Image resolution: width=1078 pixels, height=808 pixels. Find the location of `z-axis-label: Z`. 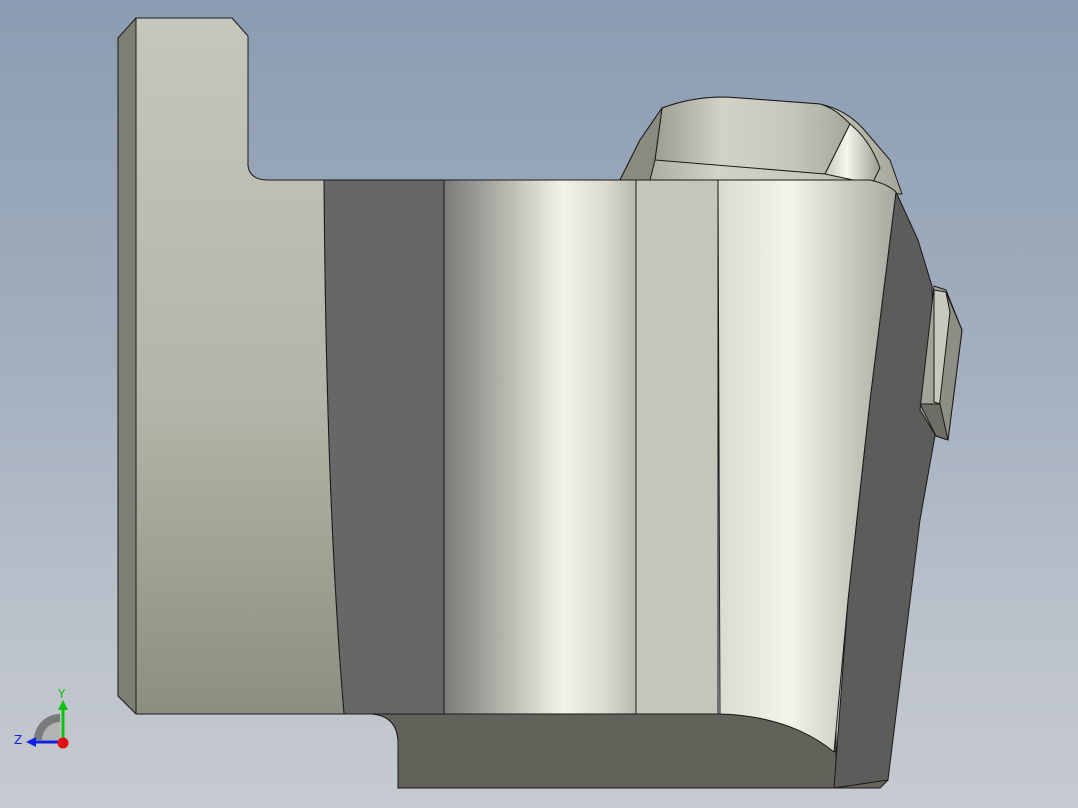

z-axis-label: Z is located at coordinates (18, 740).